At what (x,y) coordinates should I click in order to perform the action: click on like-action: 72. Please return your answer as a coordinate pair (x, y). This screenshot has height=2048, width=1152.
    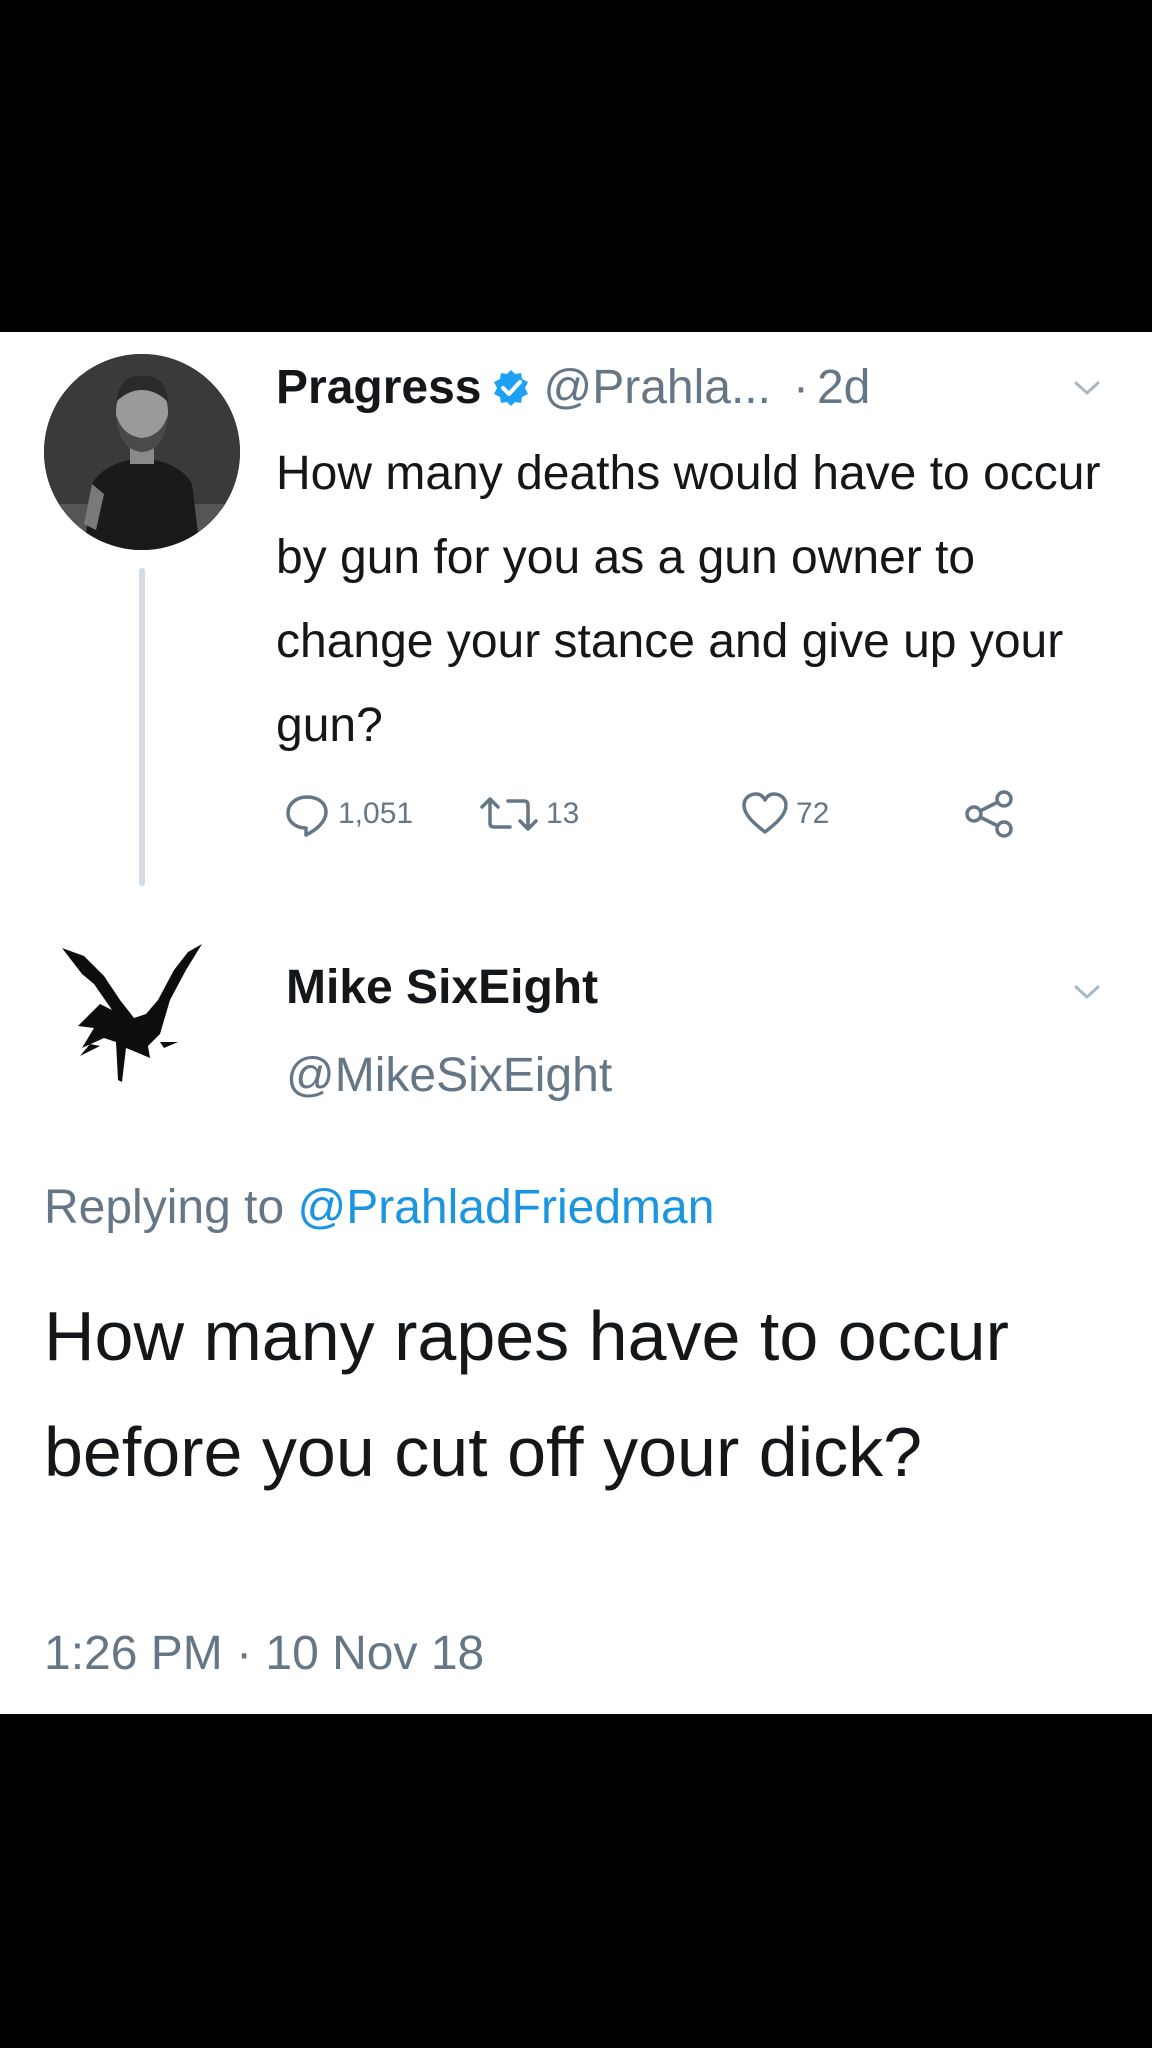
    Looking at the image, I should click on (784, 814).